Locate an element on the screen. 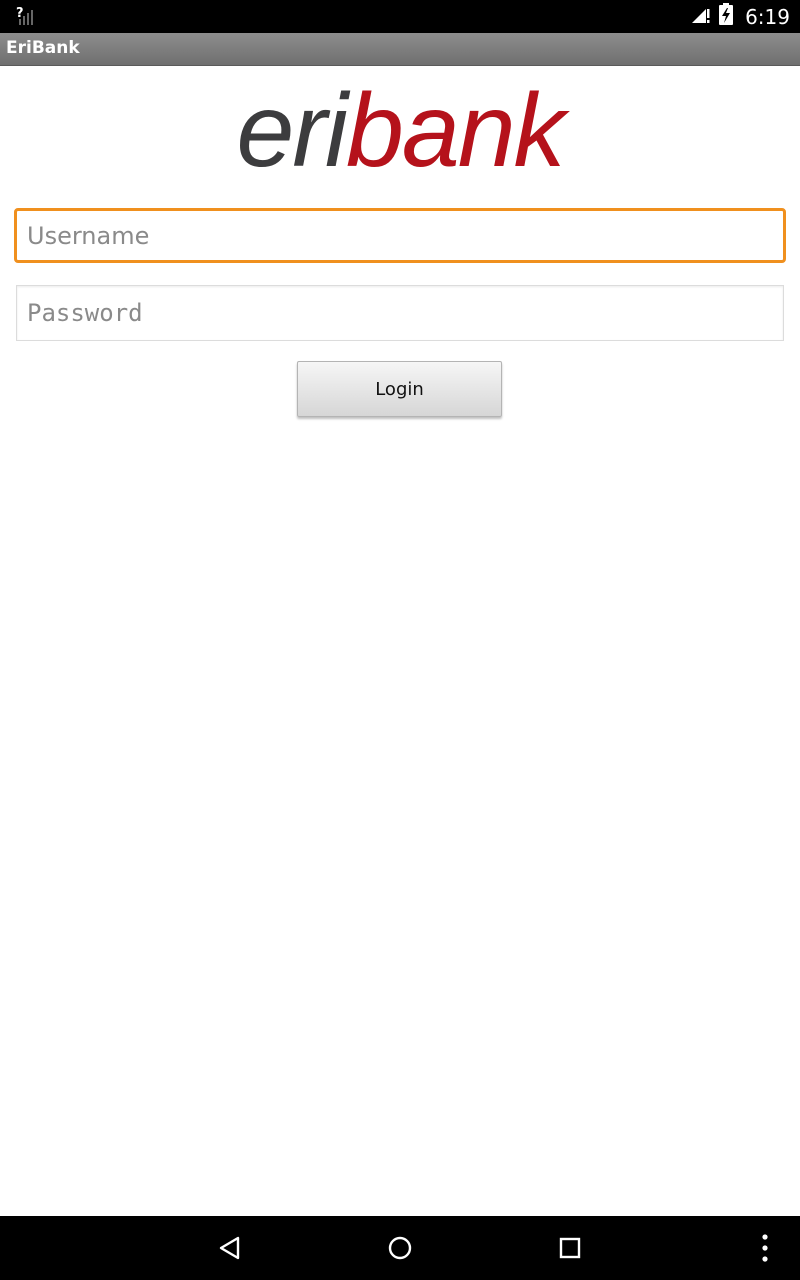 The image size is (800, 1280). logo-bank: bank is located at coordinates (456, 131).